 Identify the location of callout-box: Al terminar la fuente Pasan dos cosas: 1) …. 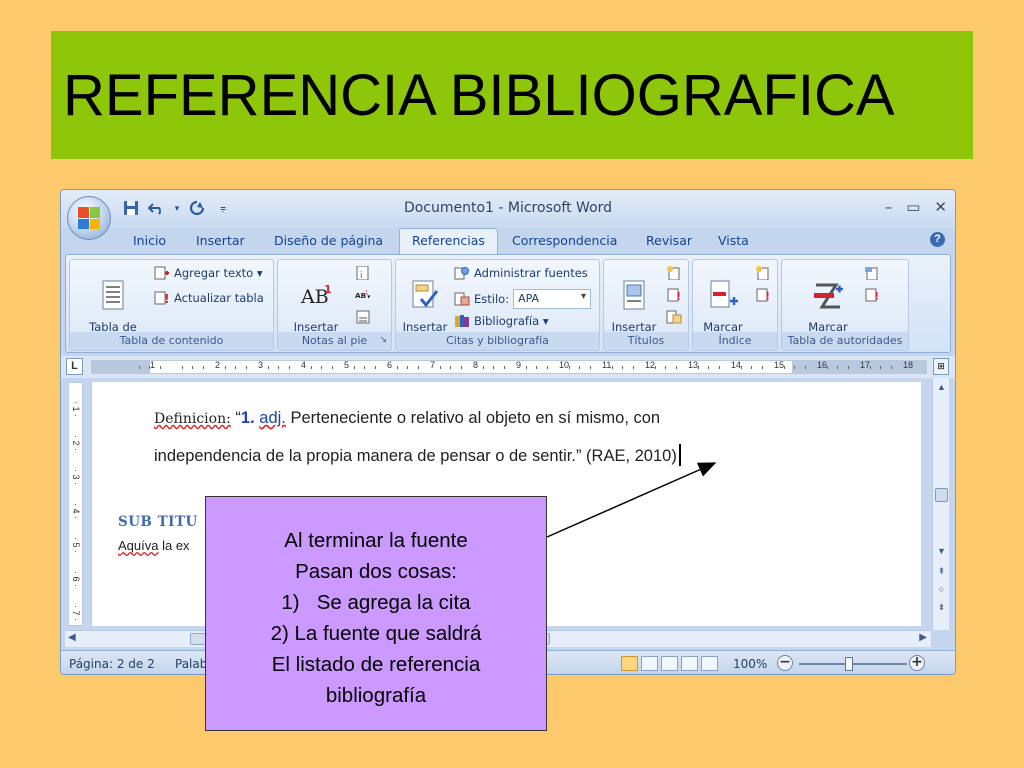
(376, 613).